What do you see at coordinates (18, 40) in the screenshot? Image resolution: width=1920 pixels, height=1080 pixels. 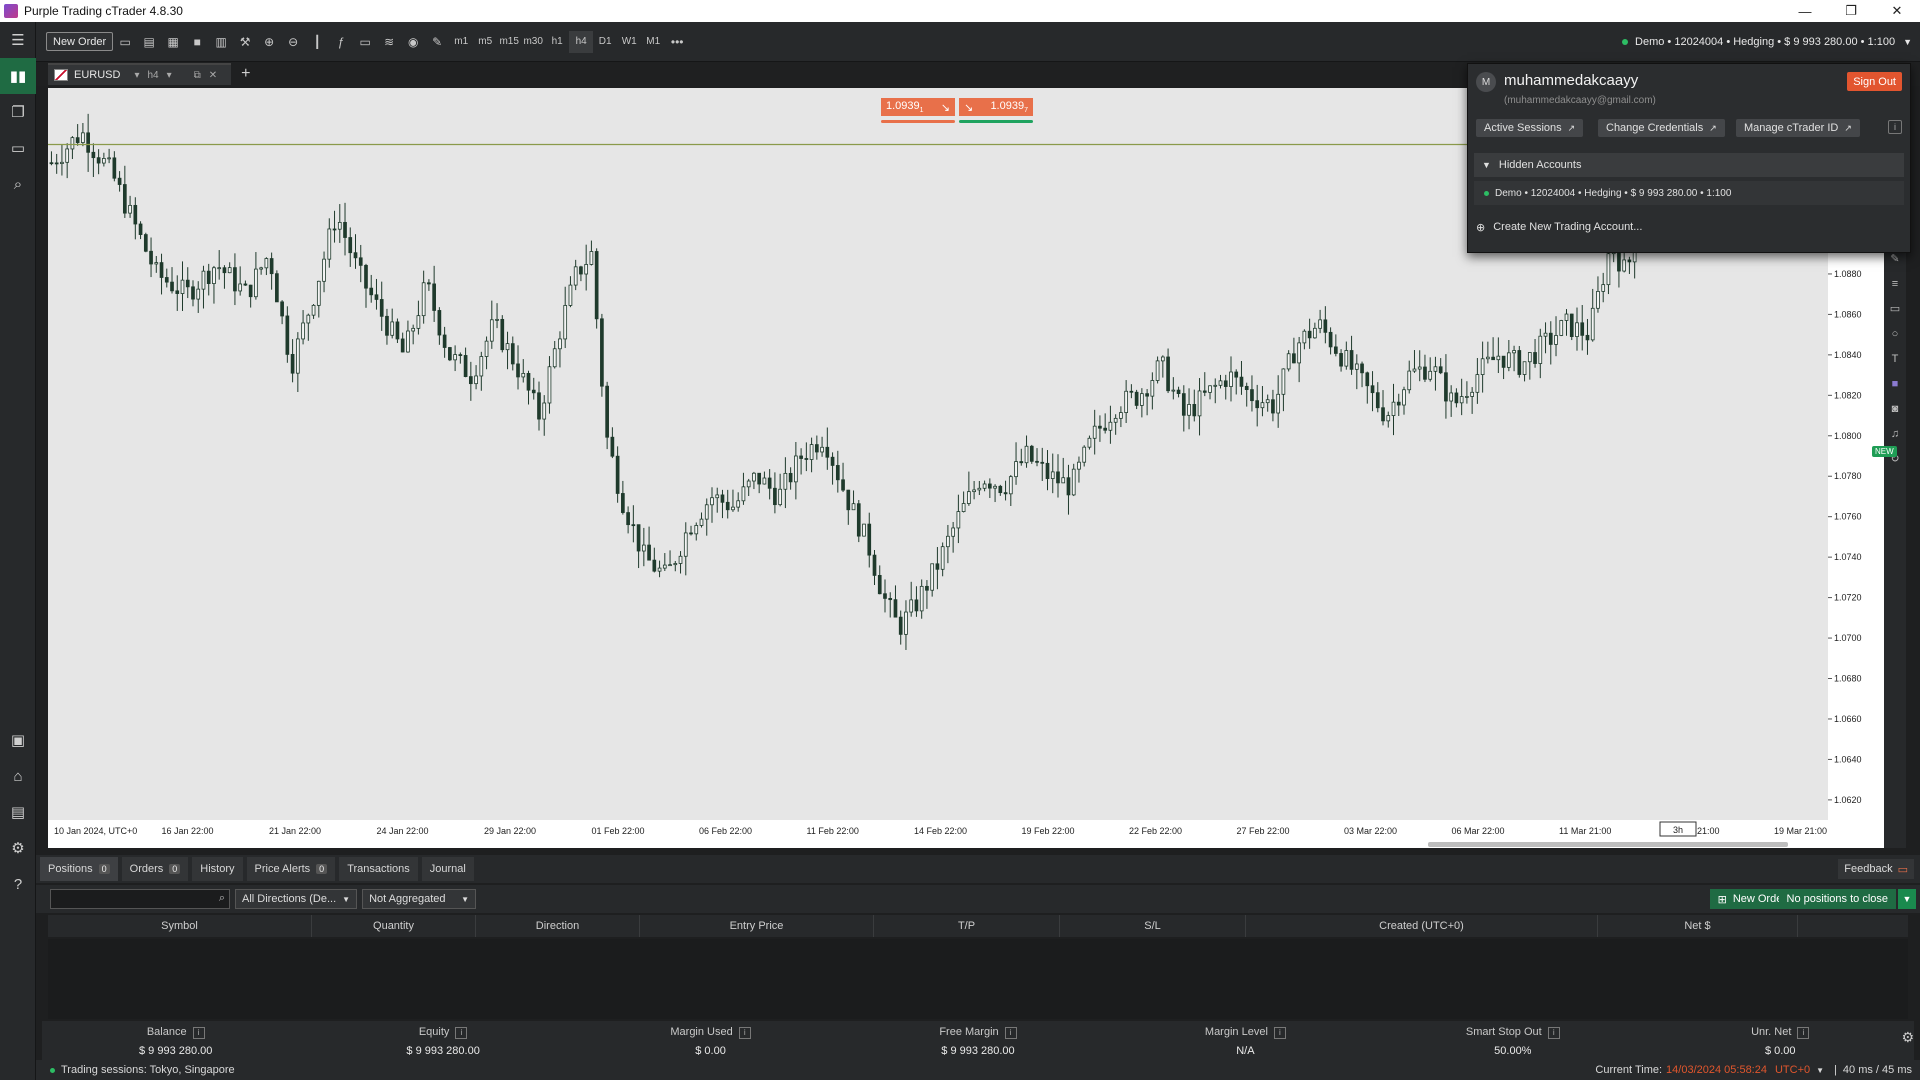 I see `menu-icon: ☰` at bounding box center [18, 40].